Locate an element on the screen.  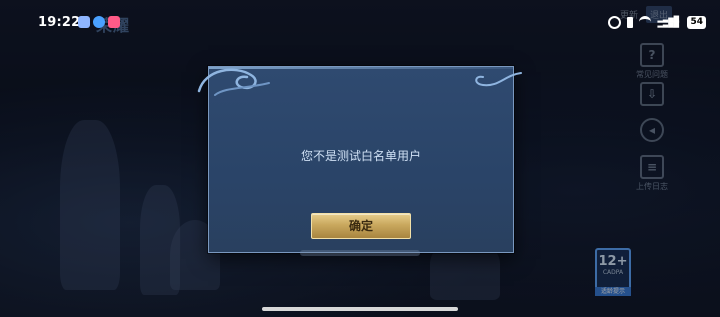
home-indicator is located at coordinates (360, 309).